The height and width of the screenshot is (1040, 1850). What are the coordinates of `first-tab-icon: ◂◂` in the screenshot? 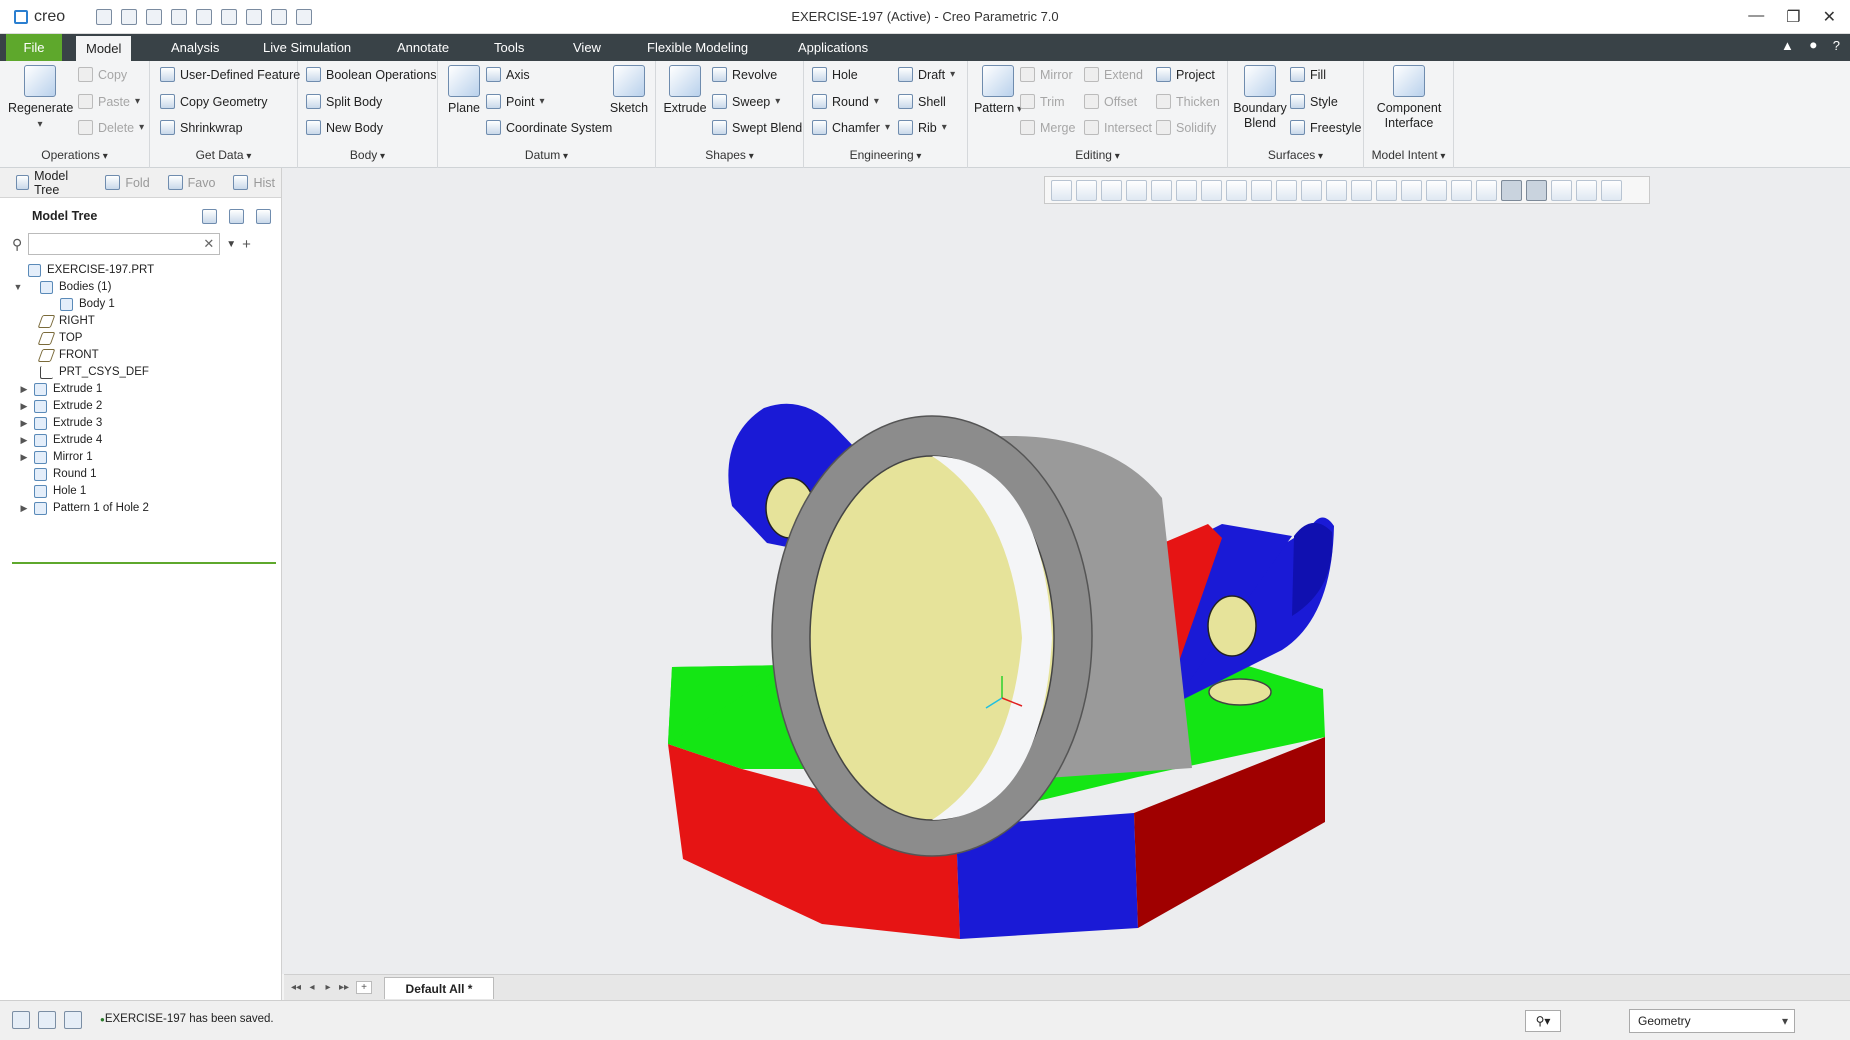 It's located at (296, 987).